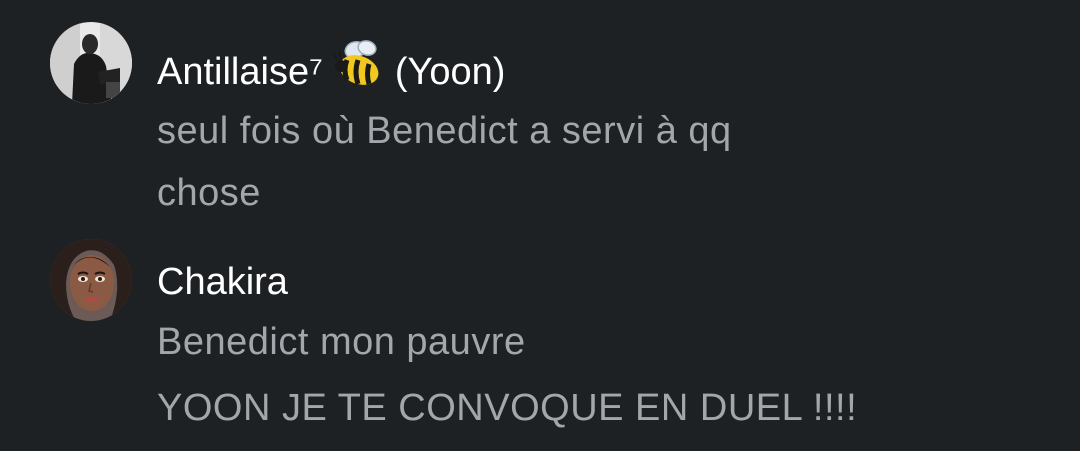  I want to click on message-text-line: chose, so click(209, 193).